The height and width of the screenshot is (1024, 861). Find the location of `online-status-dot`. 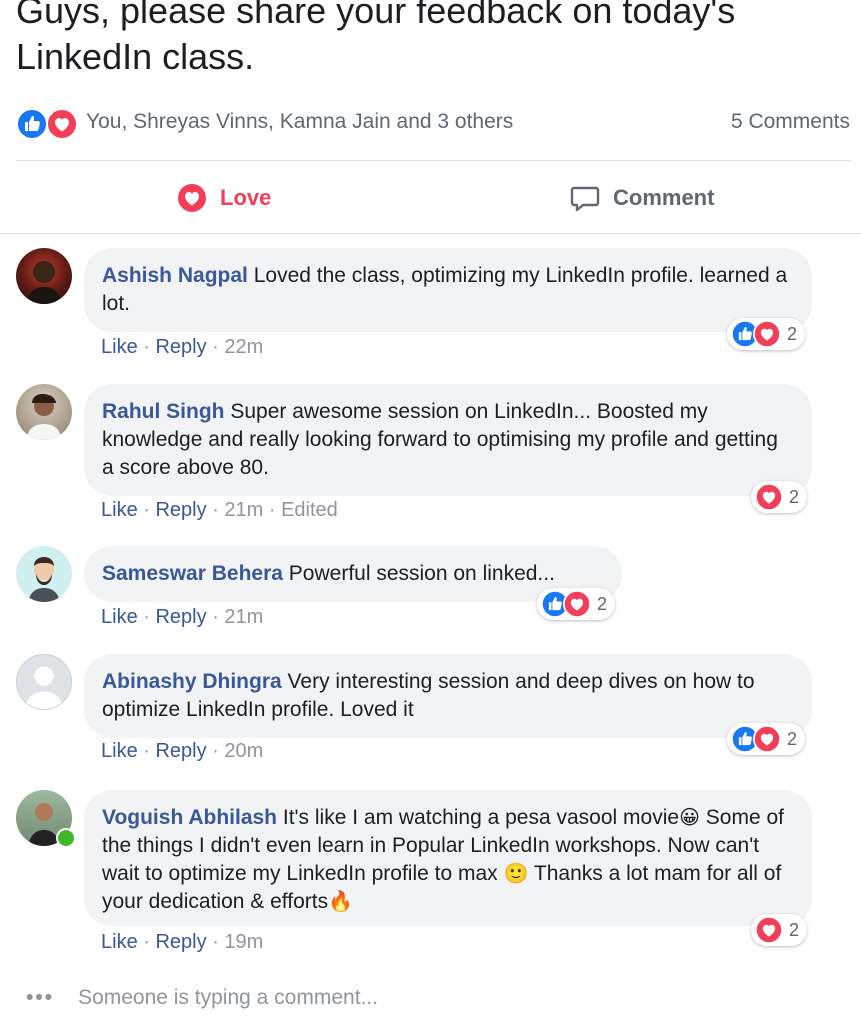

online-status-dot is located at coordinates (66, 838).